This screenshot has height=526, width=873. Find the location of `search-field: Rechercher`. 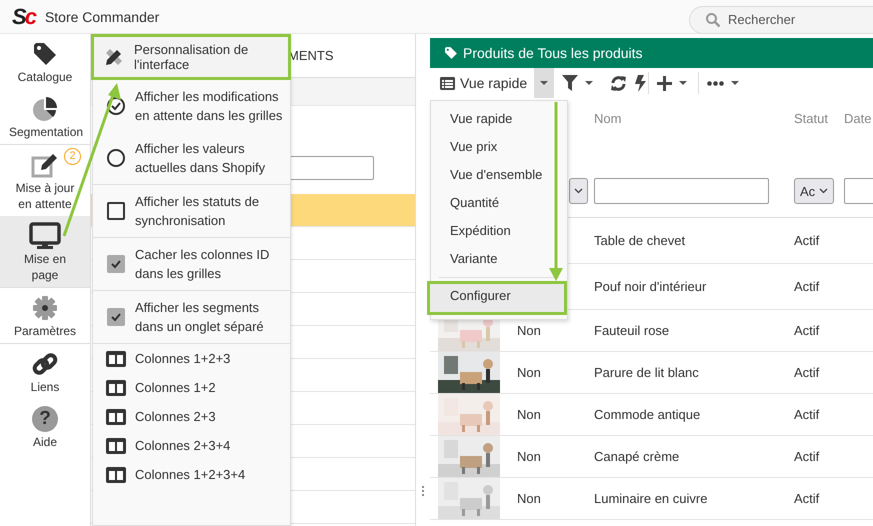

search-field: Rechercher is located at coordinates (781, 20).